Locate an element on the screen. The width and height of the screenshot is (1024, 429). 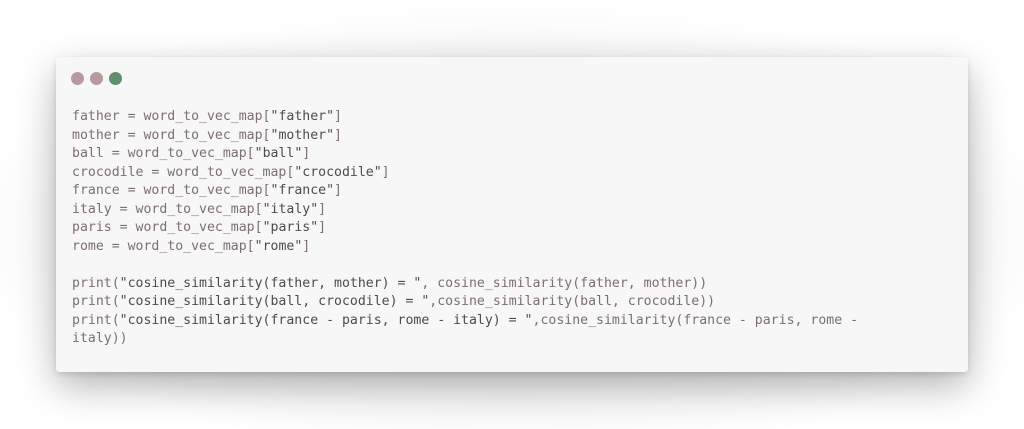
code-line: crocodile = word_to_vec_map["crocodile"] is located at coordinates (231, 172).